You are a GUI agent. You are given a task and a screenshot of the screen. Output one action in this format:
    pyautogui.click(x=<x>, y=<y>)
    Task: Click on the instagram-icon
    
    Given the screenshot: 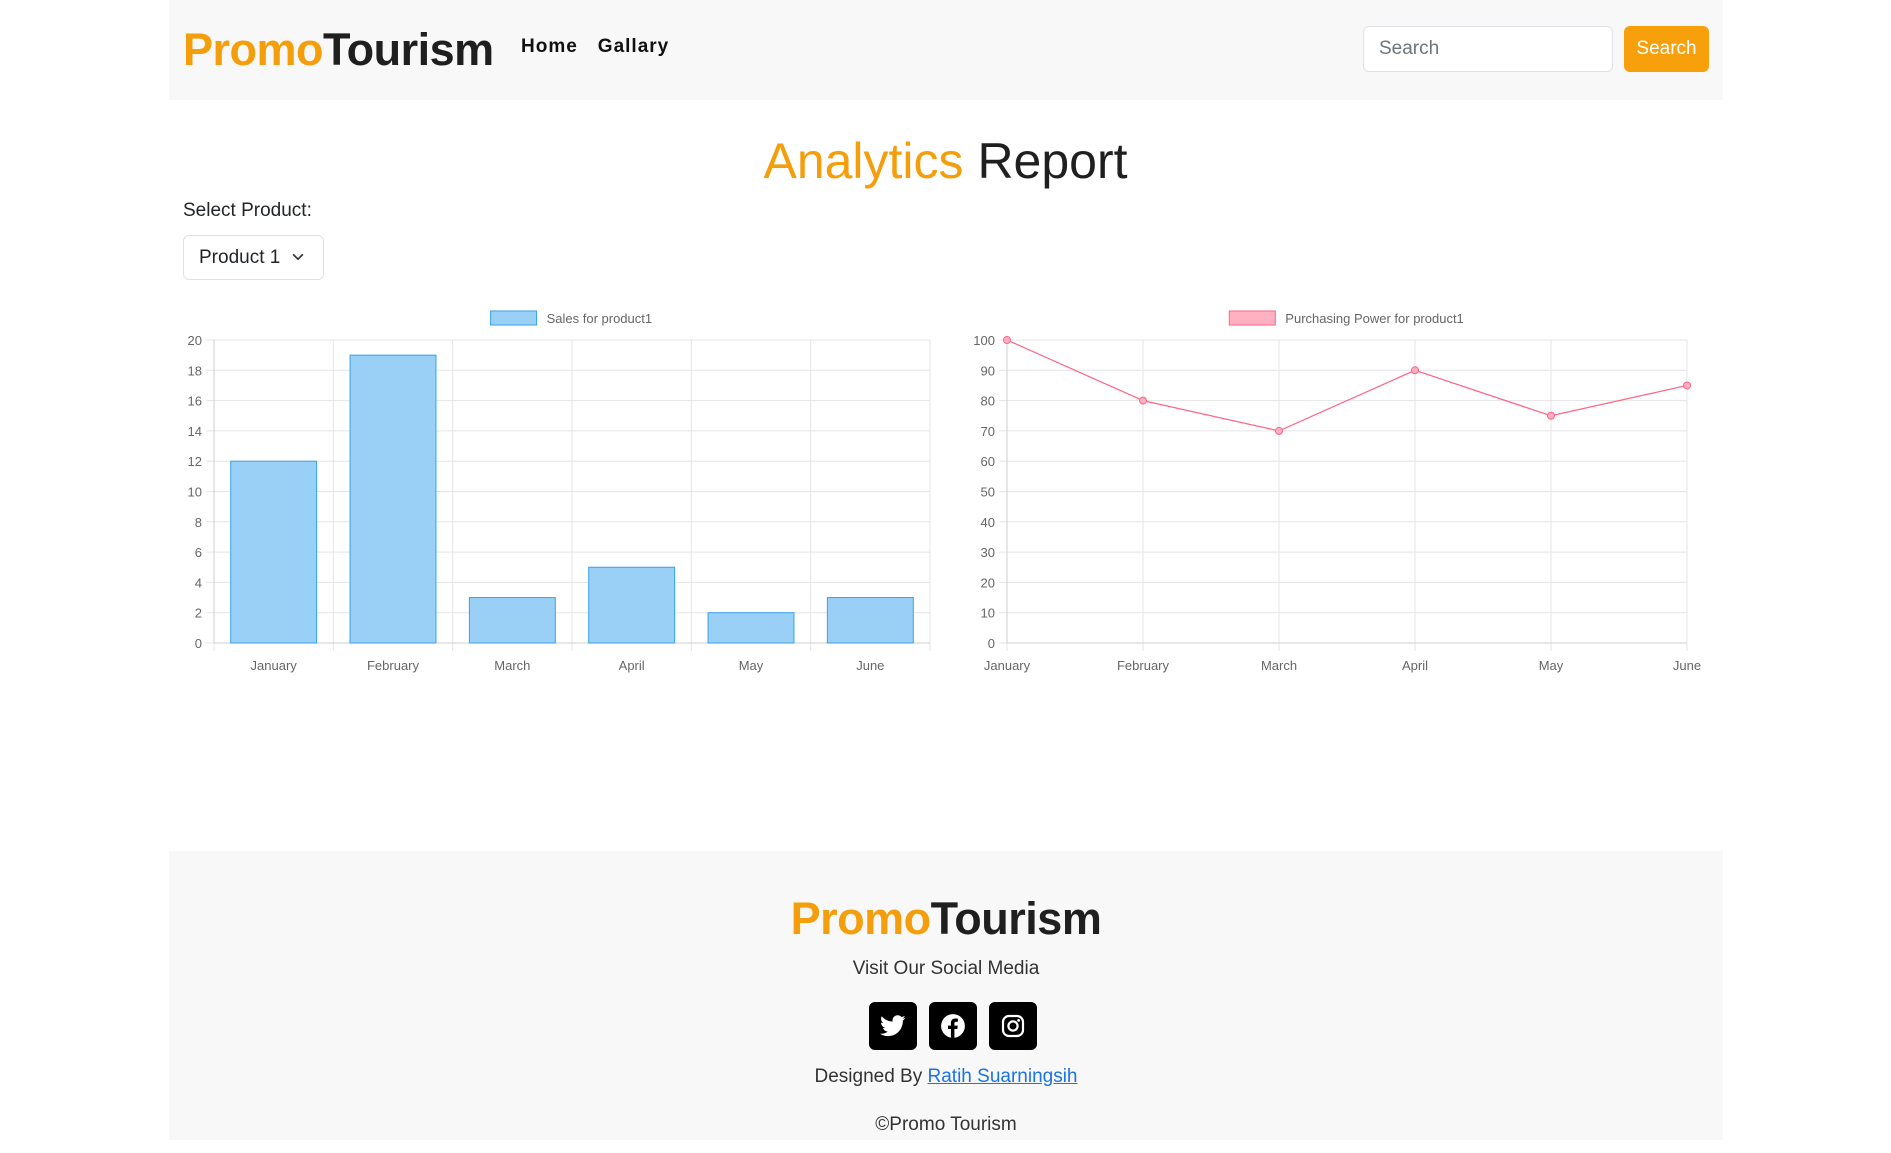 What is the action you would take?
    pyautogui.click(x=1013, y=1026)
    